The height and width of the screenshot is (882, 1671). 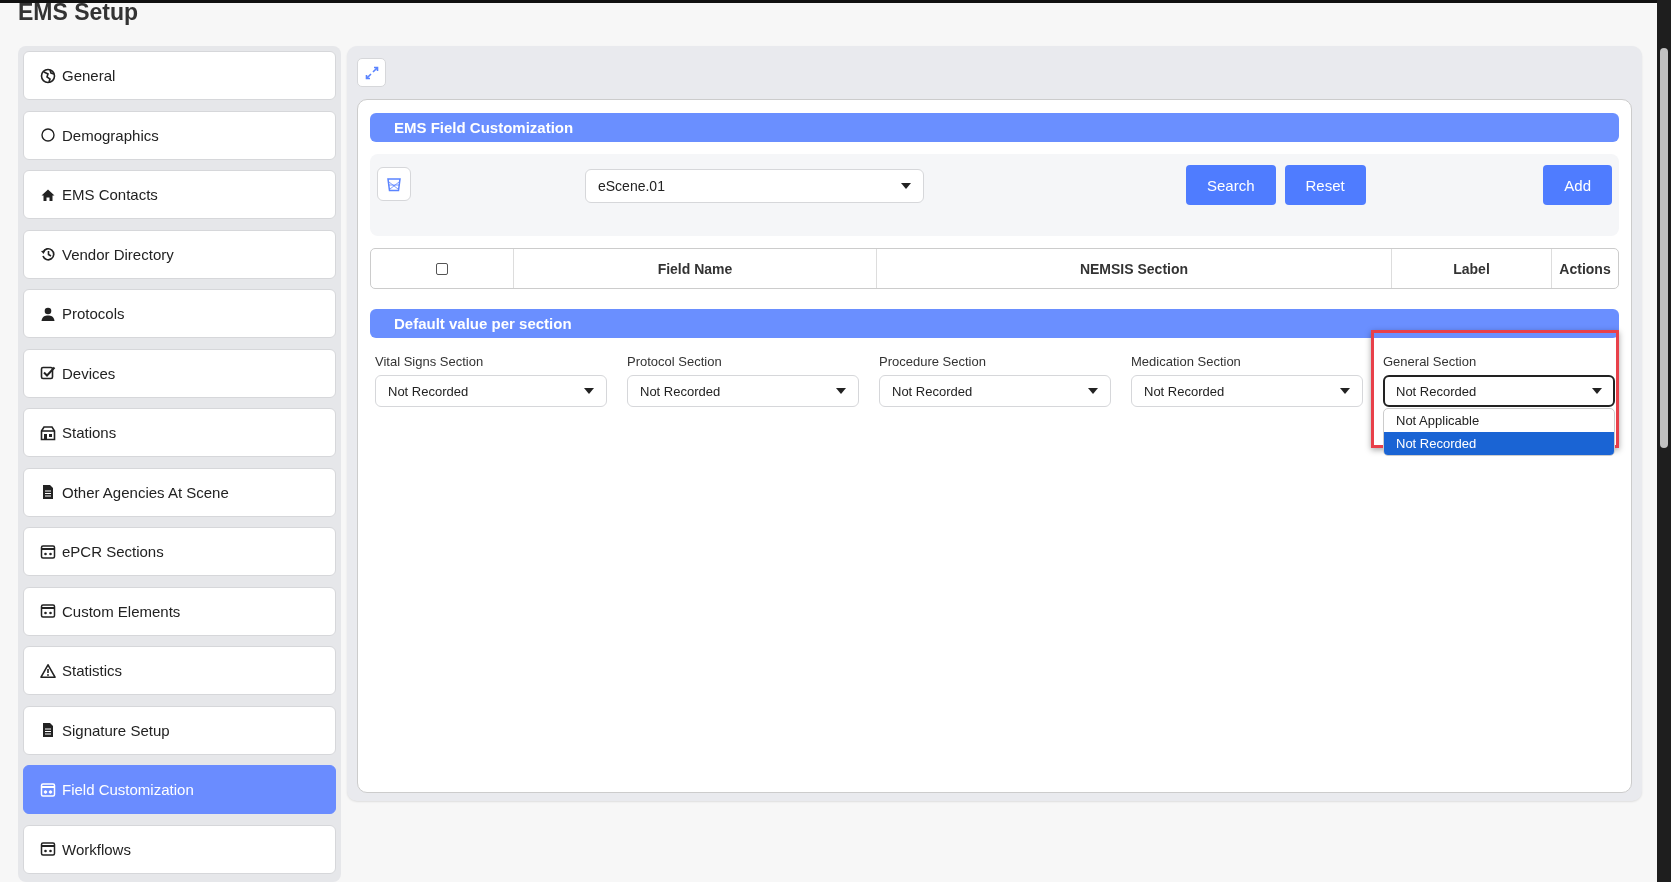 I want to click on history-icon, so click(x=48, y=254).